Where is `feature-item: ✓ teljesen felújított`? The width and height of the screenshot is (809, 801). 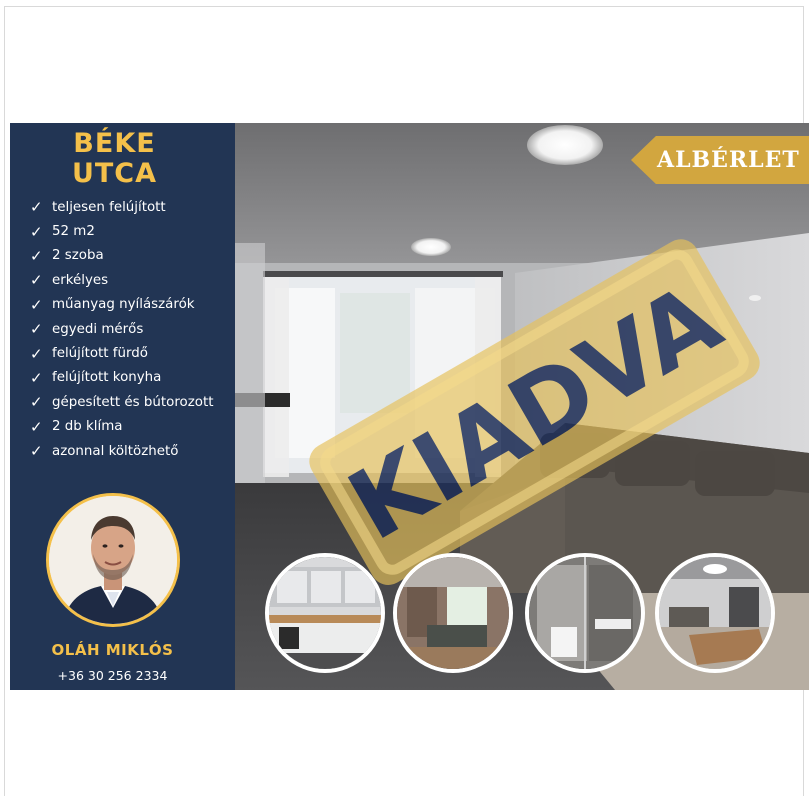
feature-item: ✓ teljesen felújított is located at coordinates (121, 207).